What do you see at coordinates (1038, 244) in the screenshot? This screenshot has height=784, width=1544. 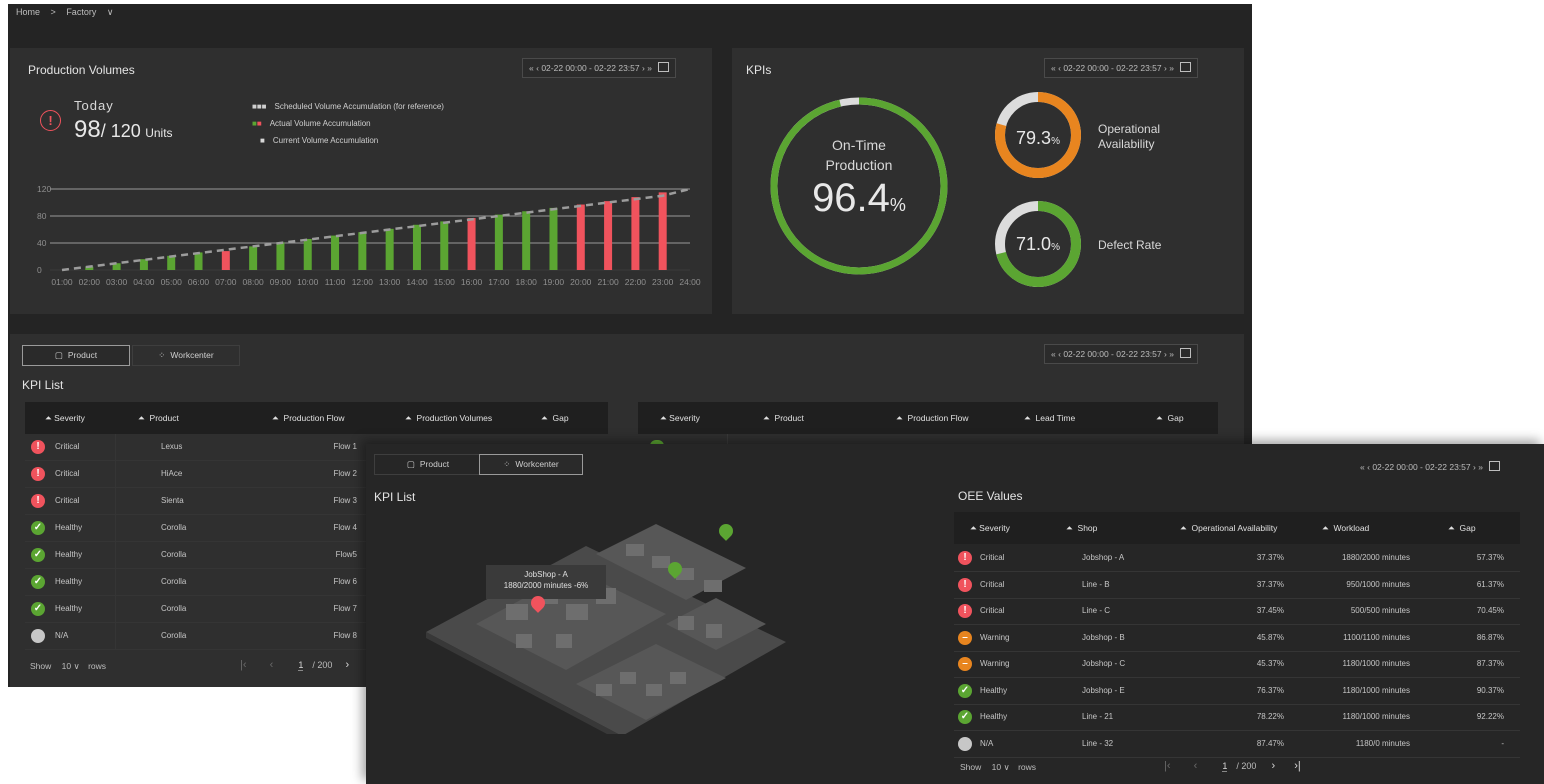 I see `defect-value: 71.0%` at bounding box center [1038, 244].